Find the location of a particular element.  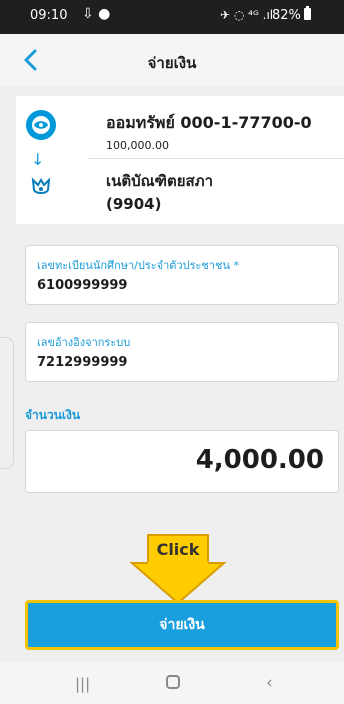

app-header: จ่ายเงิน is located at coordinates (172, 60).